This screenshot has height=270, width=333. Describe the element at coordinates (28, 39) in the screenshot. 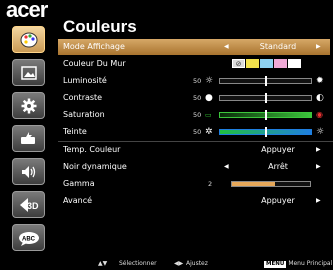

I see `palette-icon` at that location.